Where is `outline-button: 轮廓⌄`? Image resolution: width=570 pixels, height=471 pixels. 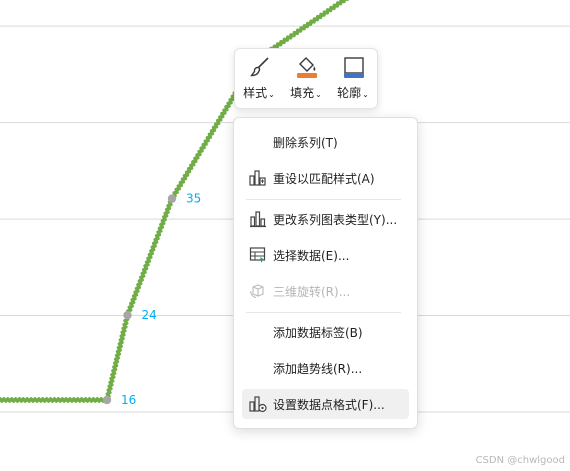 outline-button: 轮廓⌄ is located at coordinates (353, 78).